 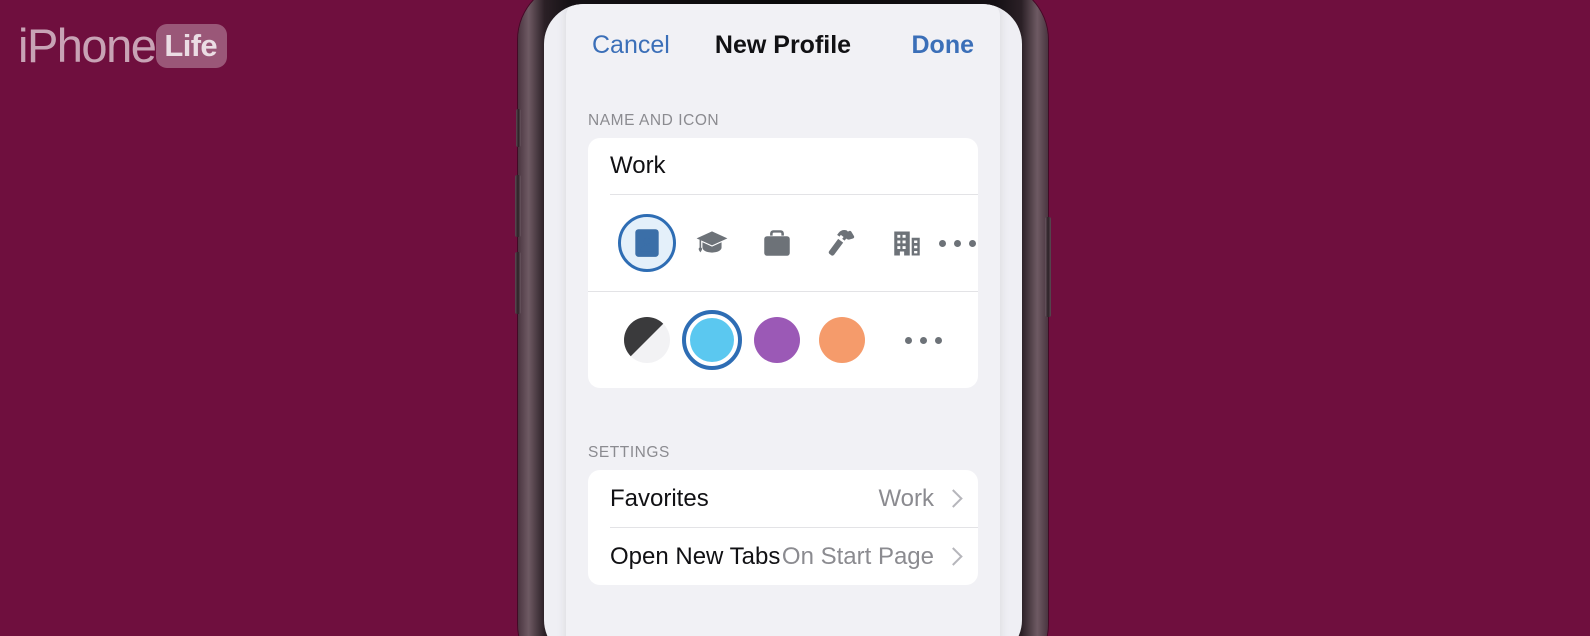 I want to click on silent-switch-button, so click(x=518, y=128).